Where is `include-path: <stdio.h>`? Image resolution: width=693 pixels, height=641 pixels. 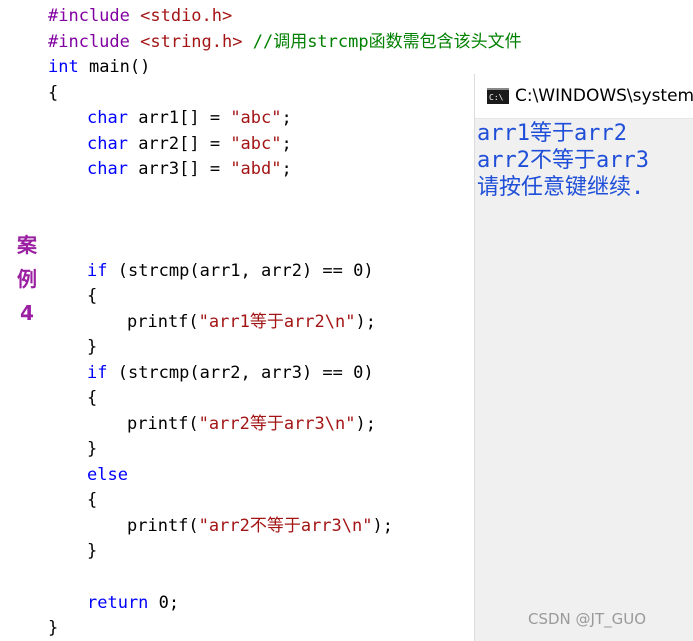
include-path: <stdio.h> is located at coordinates (181, 16).